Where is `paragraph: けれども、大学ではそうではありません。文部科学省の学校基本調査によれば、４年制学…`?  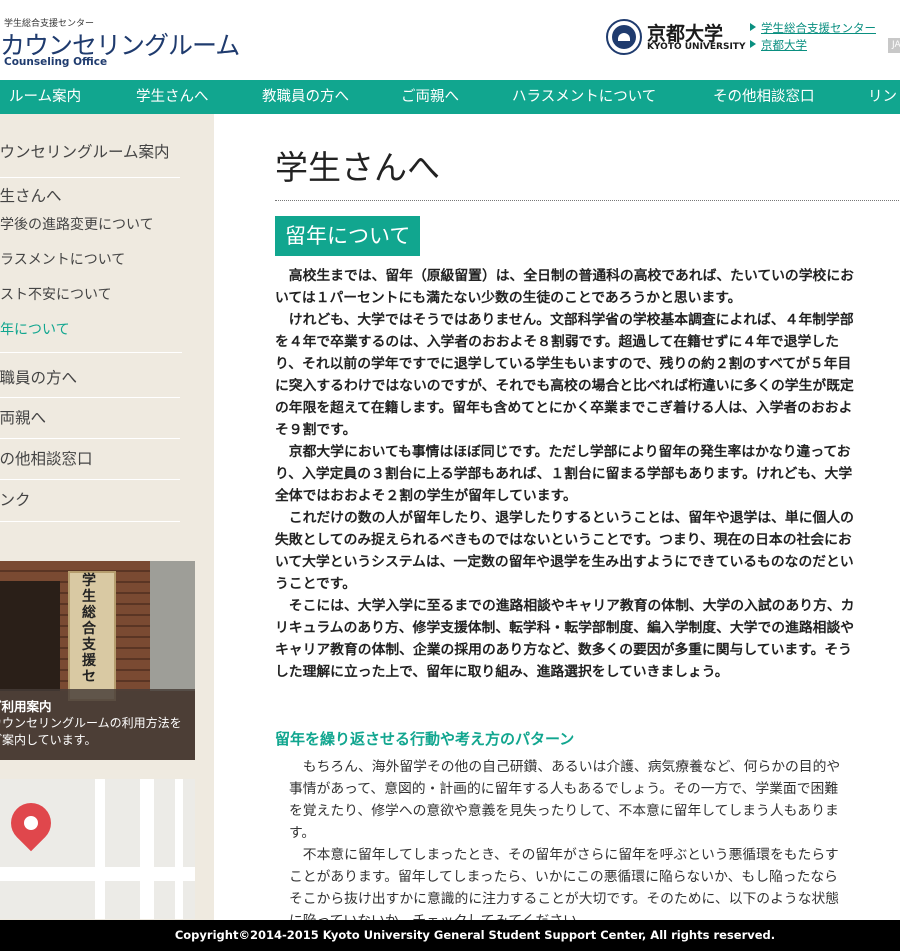
paragraph: けれども、大学ではそうではありません。文部科学省の学校基本調査によれば、４年制学… is located at coordinates (564, 375).